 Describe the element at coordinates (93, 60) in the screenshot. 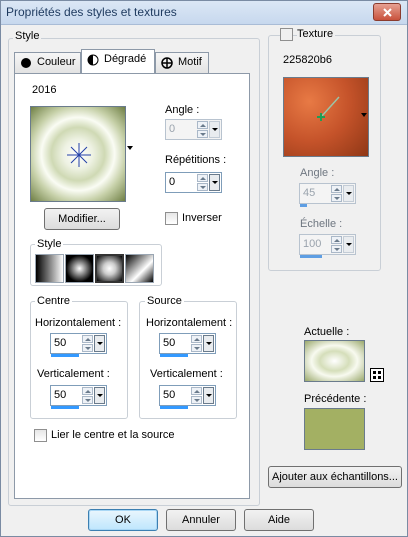

I see `half-circle-icon` at that location.